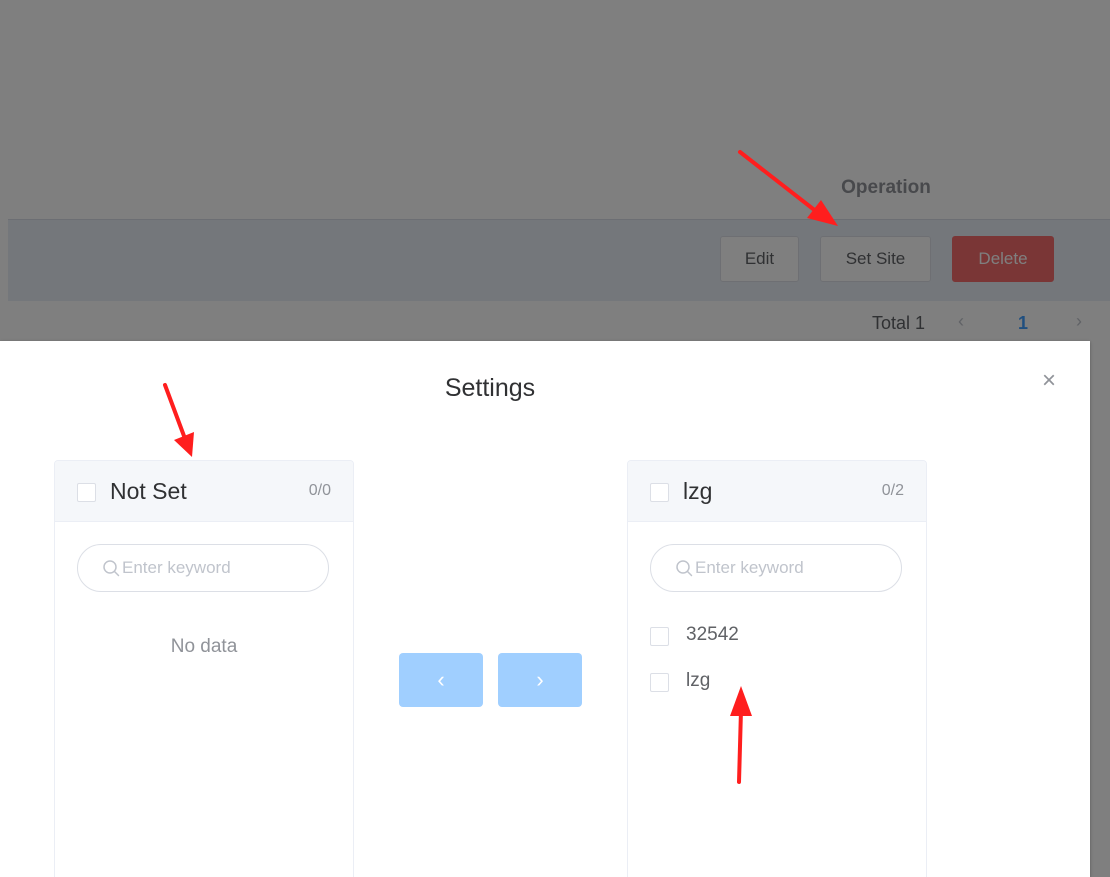 This screenshot has width=1110, height=877. I want to click on chevron-left-icon: ‹, so click(441, 679).